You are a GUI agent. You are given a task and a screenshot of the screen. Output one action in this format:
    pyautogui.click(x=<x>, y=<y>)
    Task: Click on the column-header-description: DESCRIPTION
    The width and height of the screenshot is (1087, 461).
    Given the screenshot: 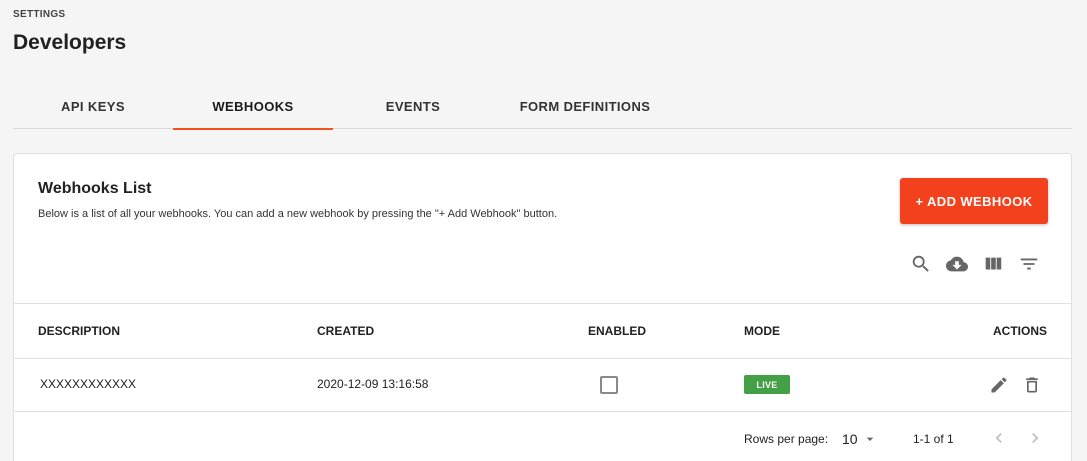 What is the action you would take?
    pyautogui.click(x=79, y=331)
    